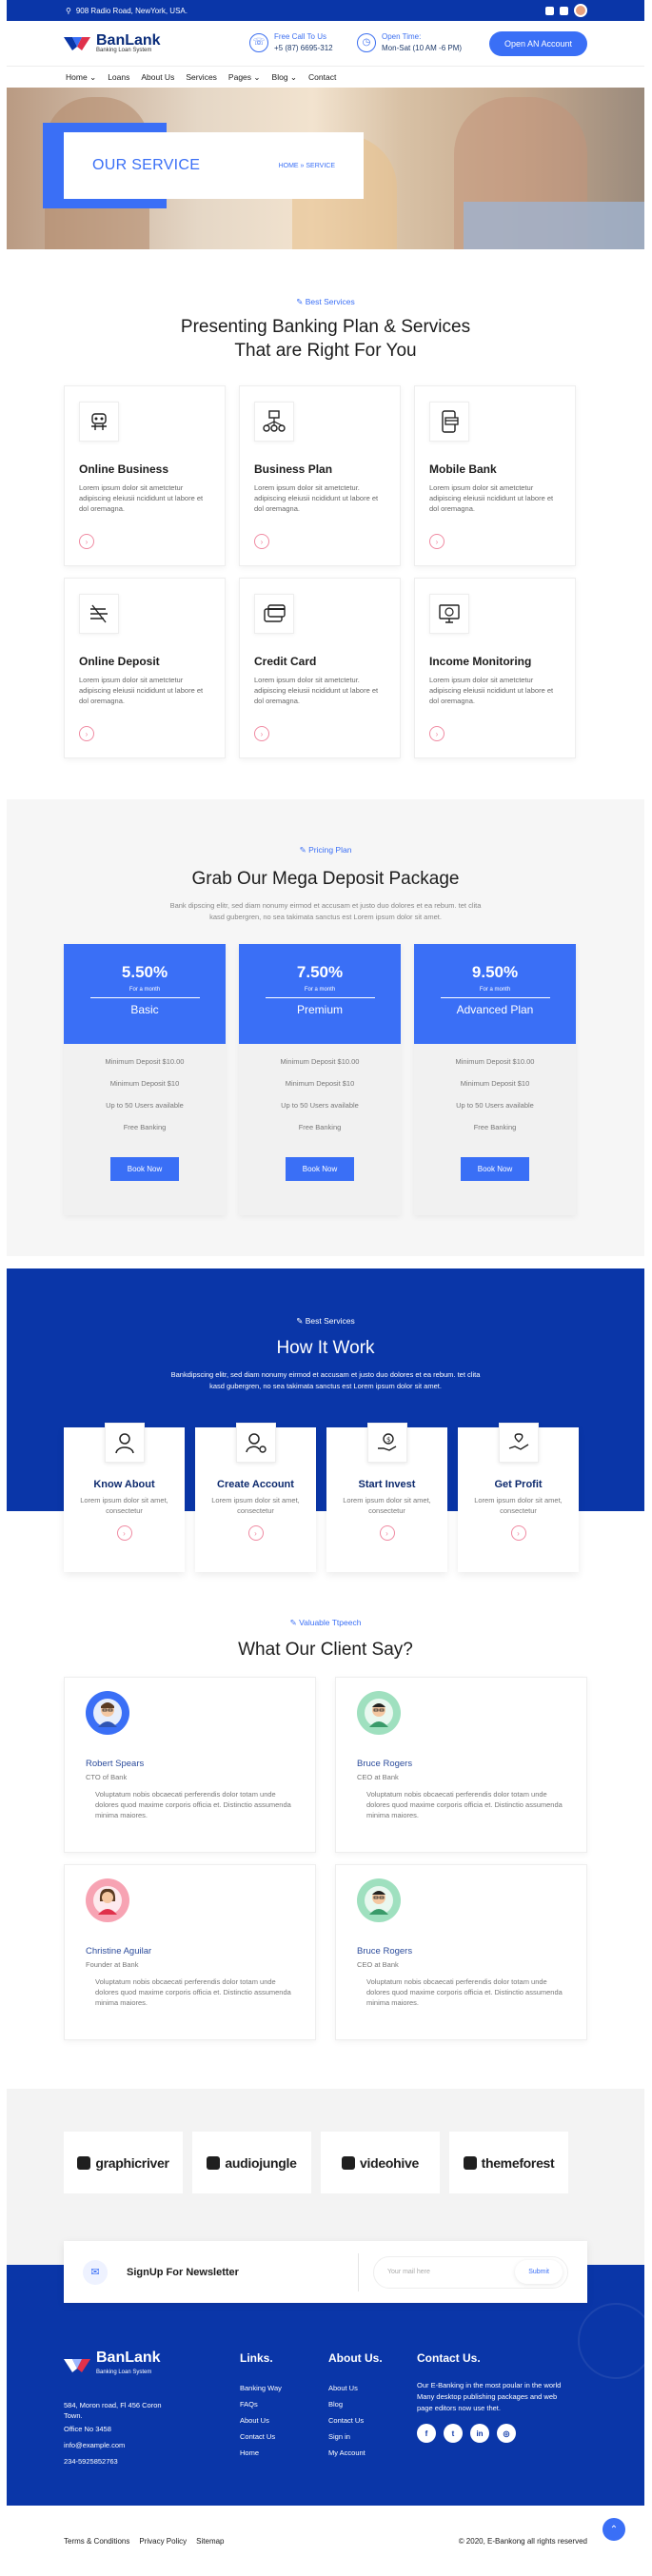  Describe the element at coordinates (132, 2162) in the screenshot. I see `partner-name: graphicriver` at that location.